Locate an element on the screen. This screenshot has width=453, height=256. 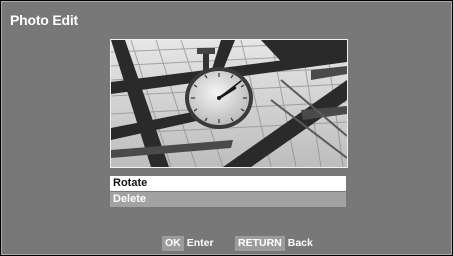
ok-key-label: Enter is located at coordinates (200, 243).